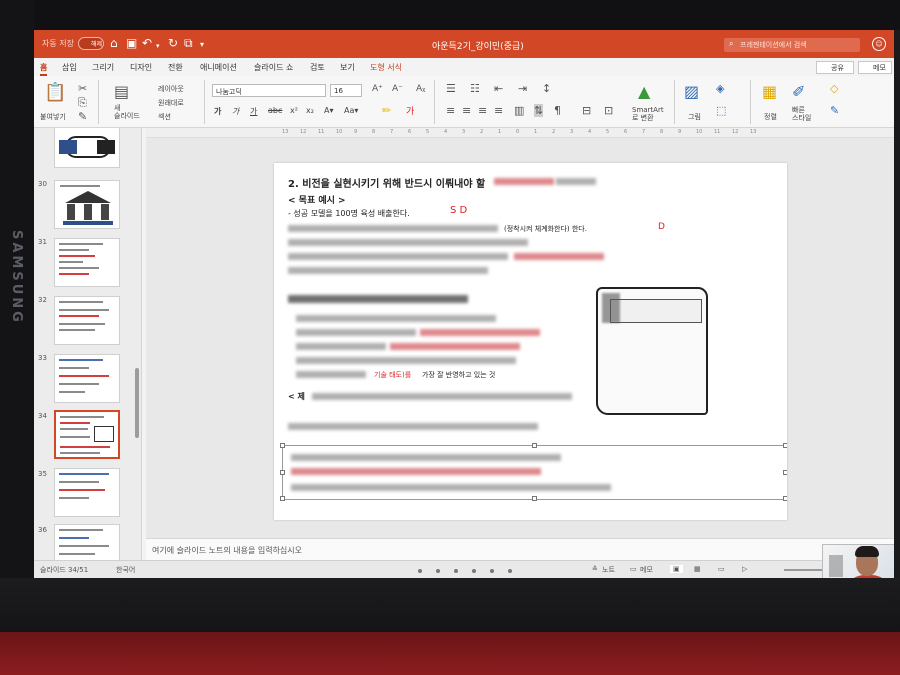  Describe the element at coordinates (82, 88) in the screenshot. I see `cut-icon: ✂` at that location.